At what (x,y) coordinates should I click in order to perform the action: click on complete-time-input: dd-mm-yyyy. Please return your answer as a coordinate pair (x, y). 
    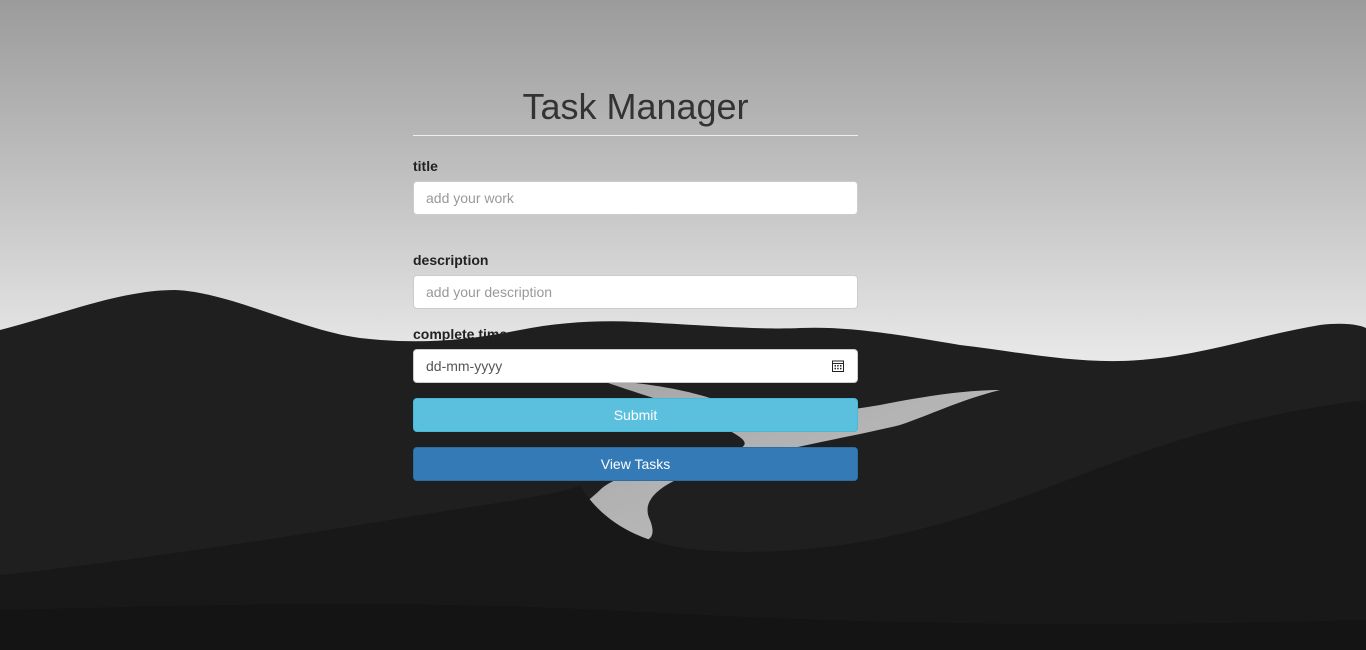
    Looking at the image, I should click on (635, 365).